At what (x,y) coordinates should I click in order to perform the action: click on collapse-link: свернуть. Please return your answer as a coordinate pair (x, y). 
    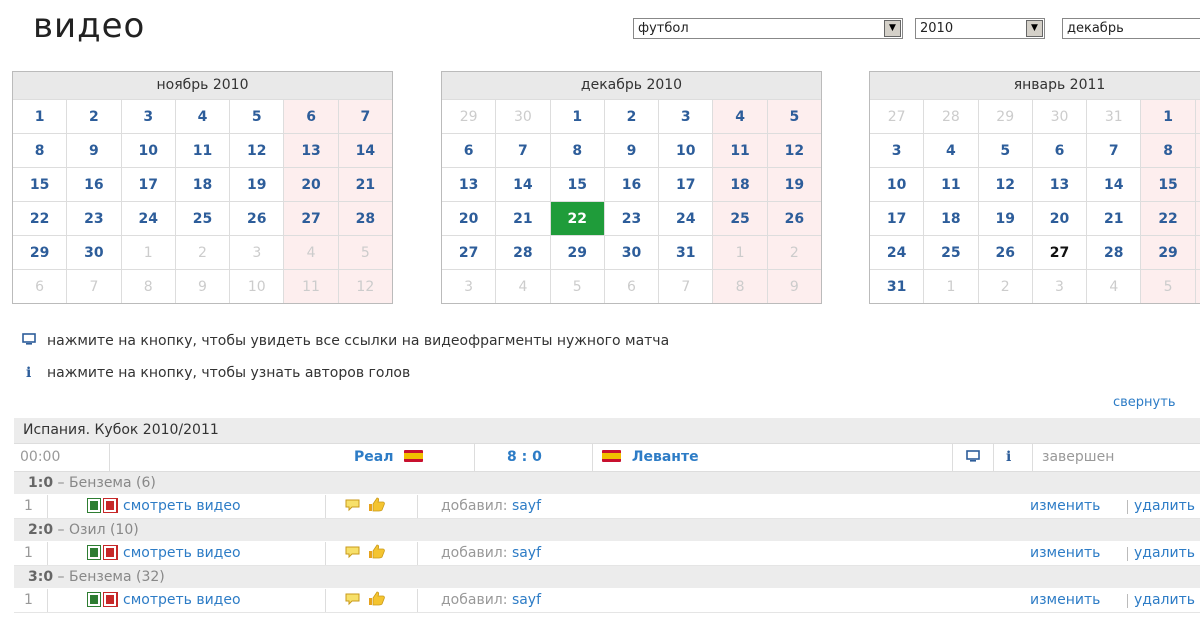
    Looking at the image, I should click on (1144, 402).